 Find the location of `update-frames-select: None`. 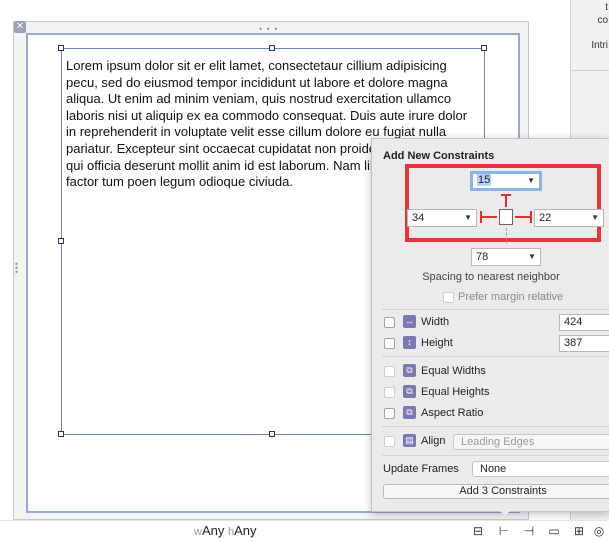

update-frames-select: None is located at coordinates (540, 469).